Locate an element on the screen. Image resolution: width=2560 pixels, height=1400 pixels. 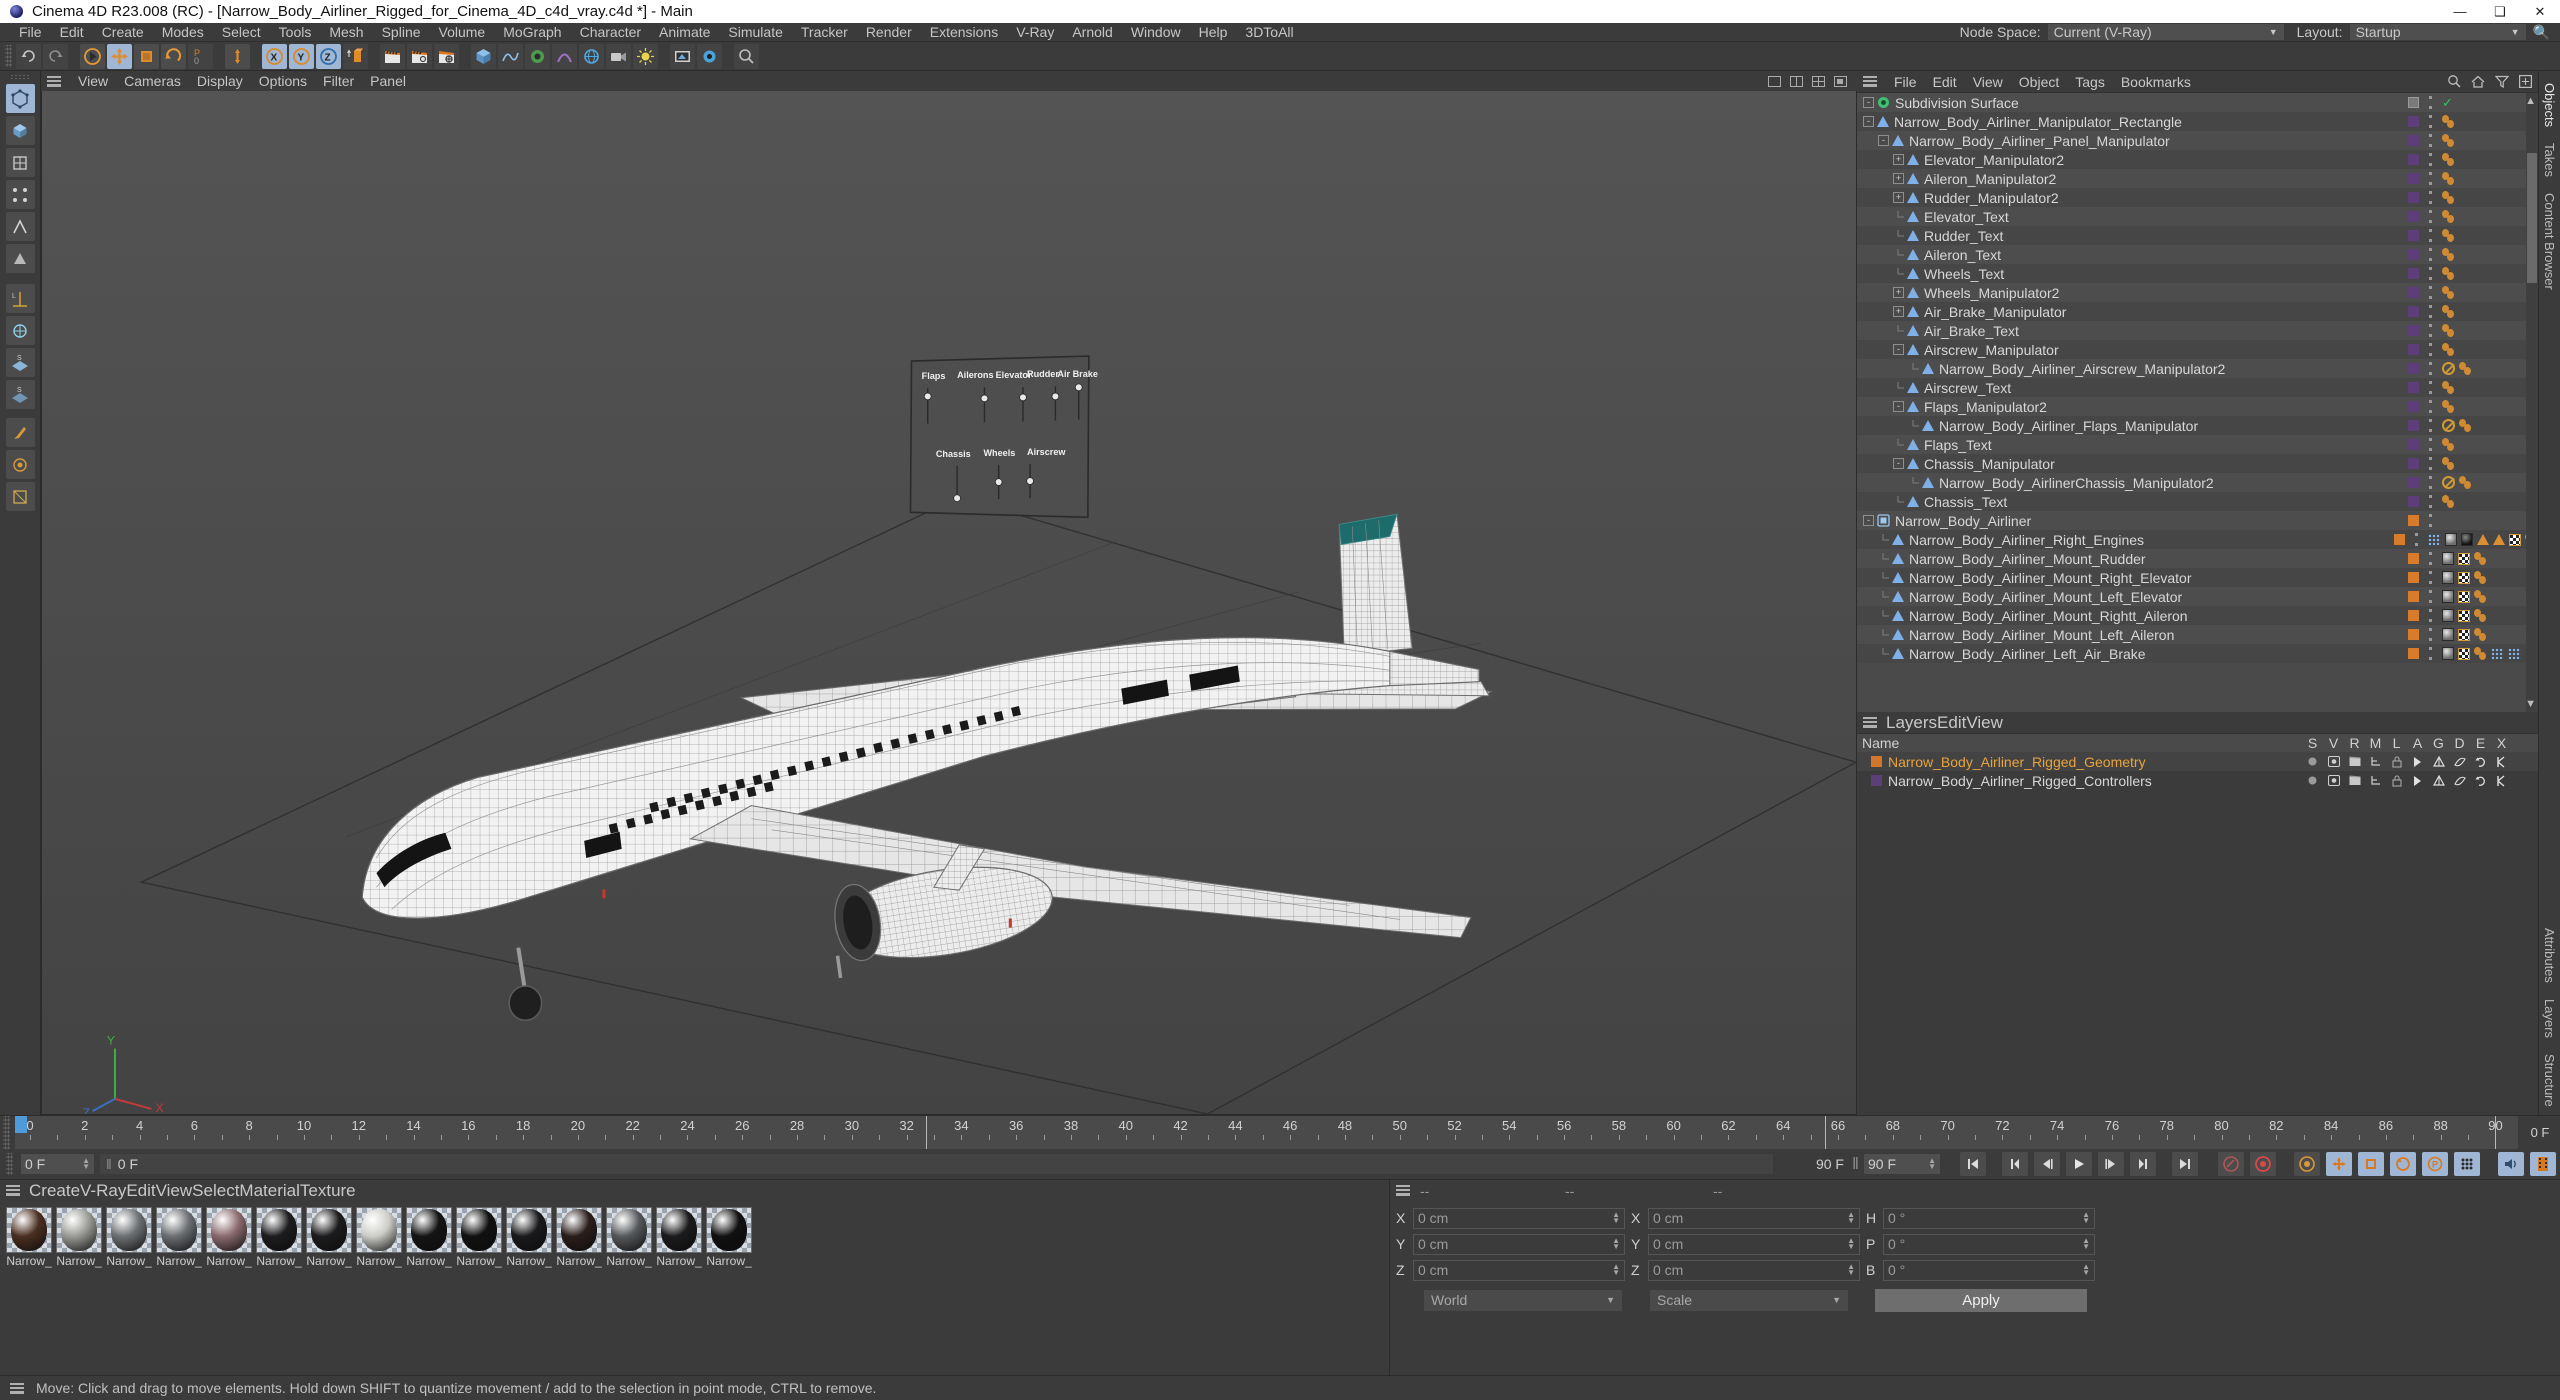
timeline-grip is located at coordinates (6, 1132).